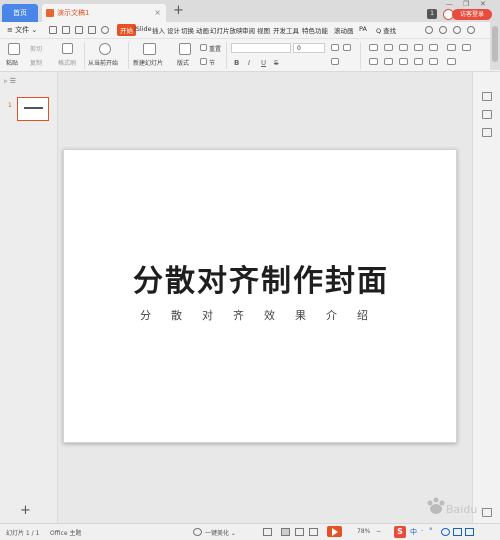  What do you see at coordinates (388, 61) in the screenshot?
I see `align-center-icon` at bounding box center [388, 61].